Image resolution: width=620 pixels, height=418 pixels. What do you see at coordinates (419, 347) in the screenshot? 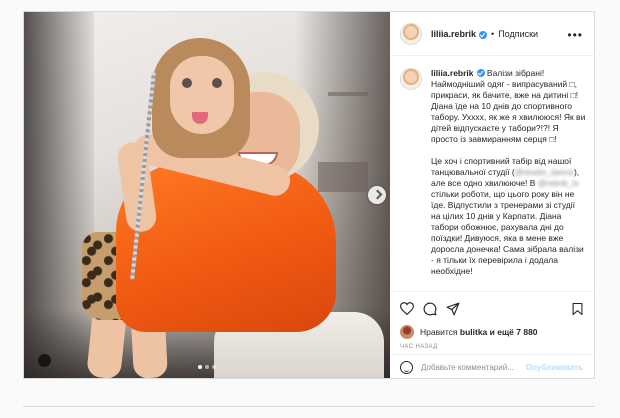
I see `post-timestamp: ЧАС НАЗАД` at bounding box center [419, 347].